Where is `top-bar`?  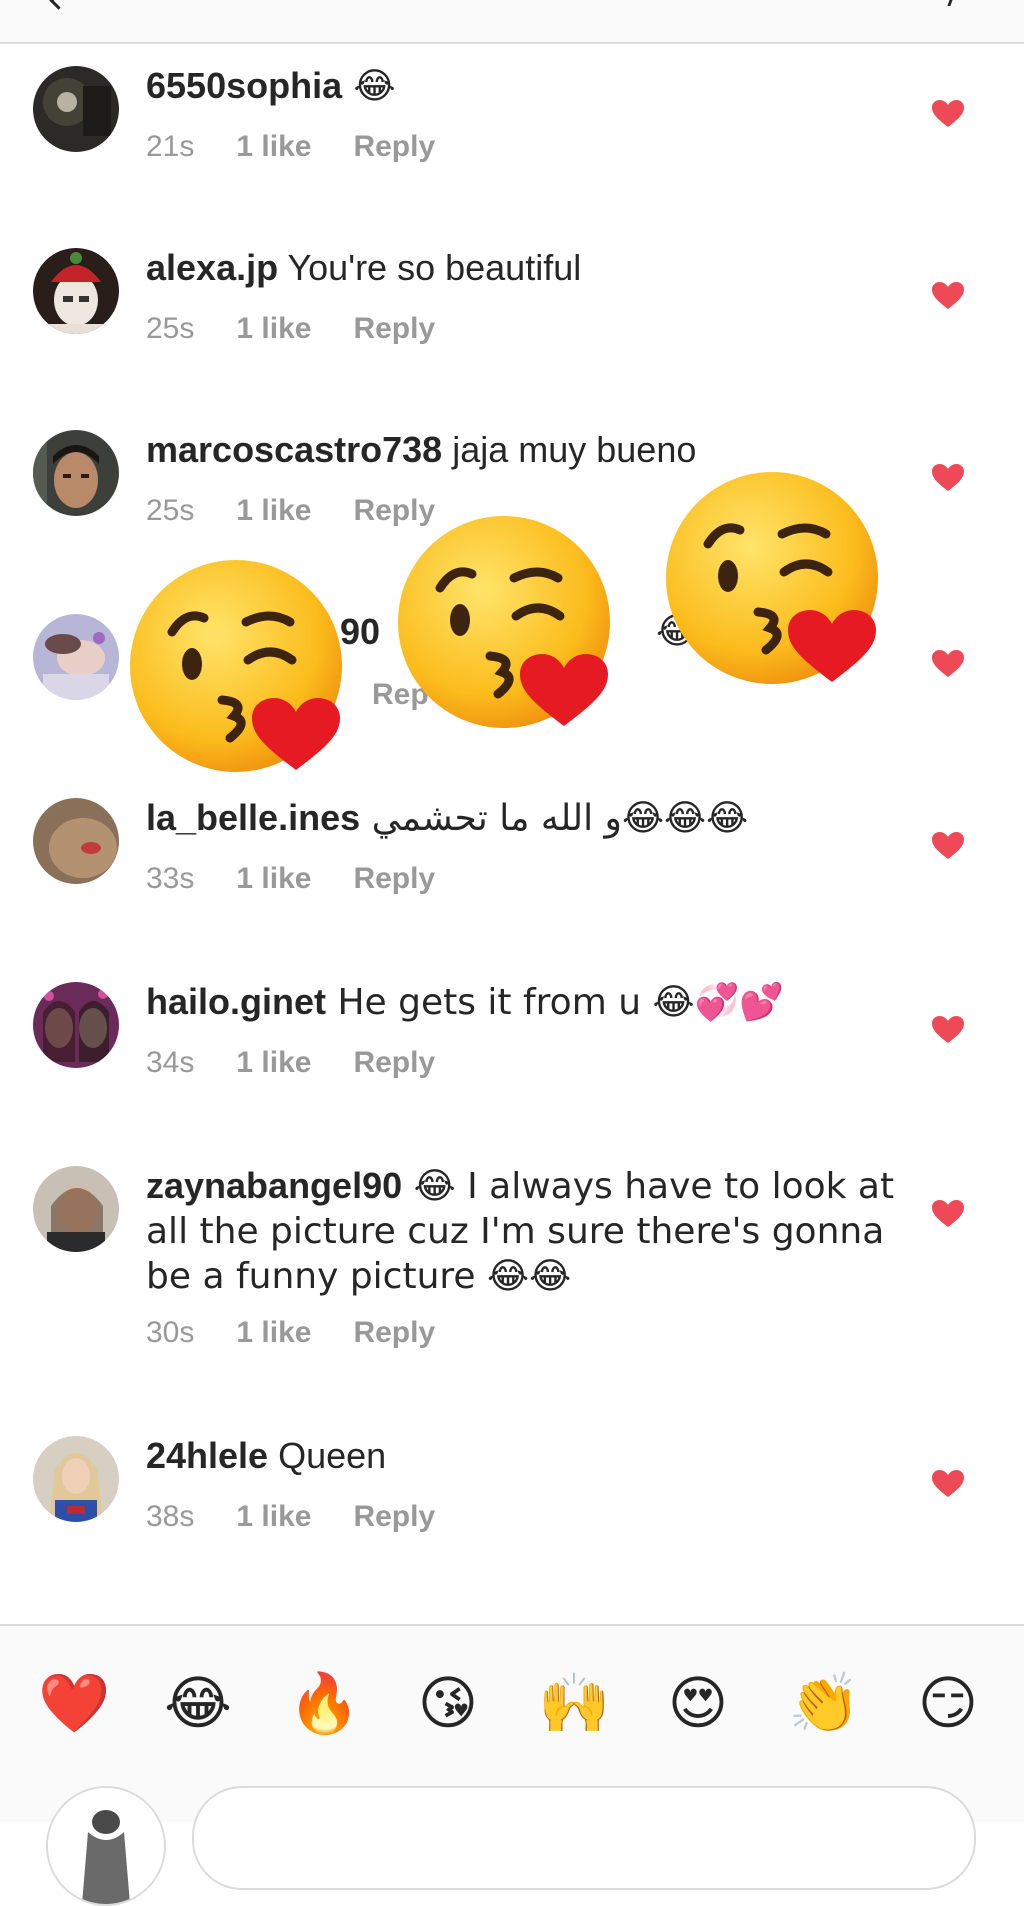
top-bar is located at coordinates (512, 22).